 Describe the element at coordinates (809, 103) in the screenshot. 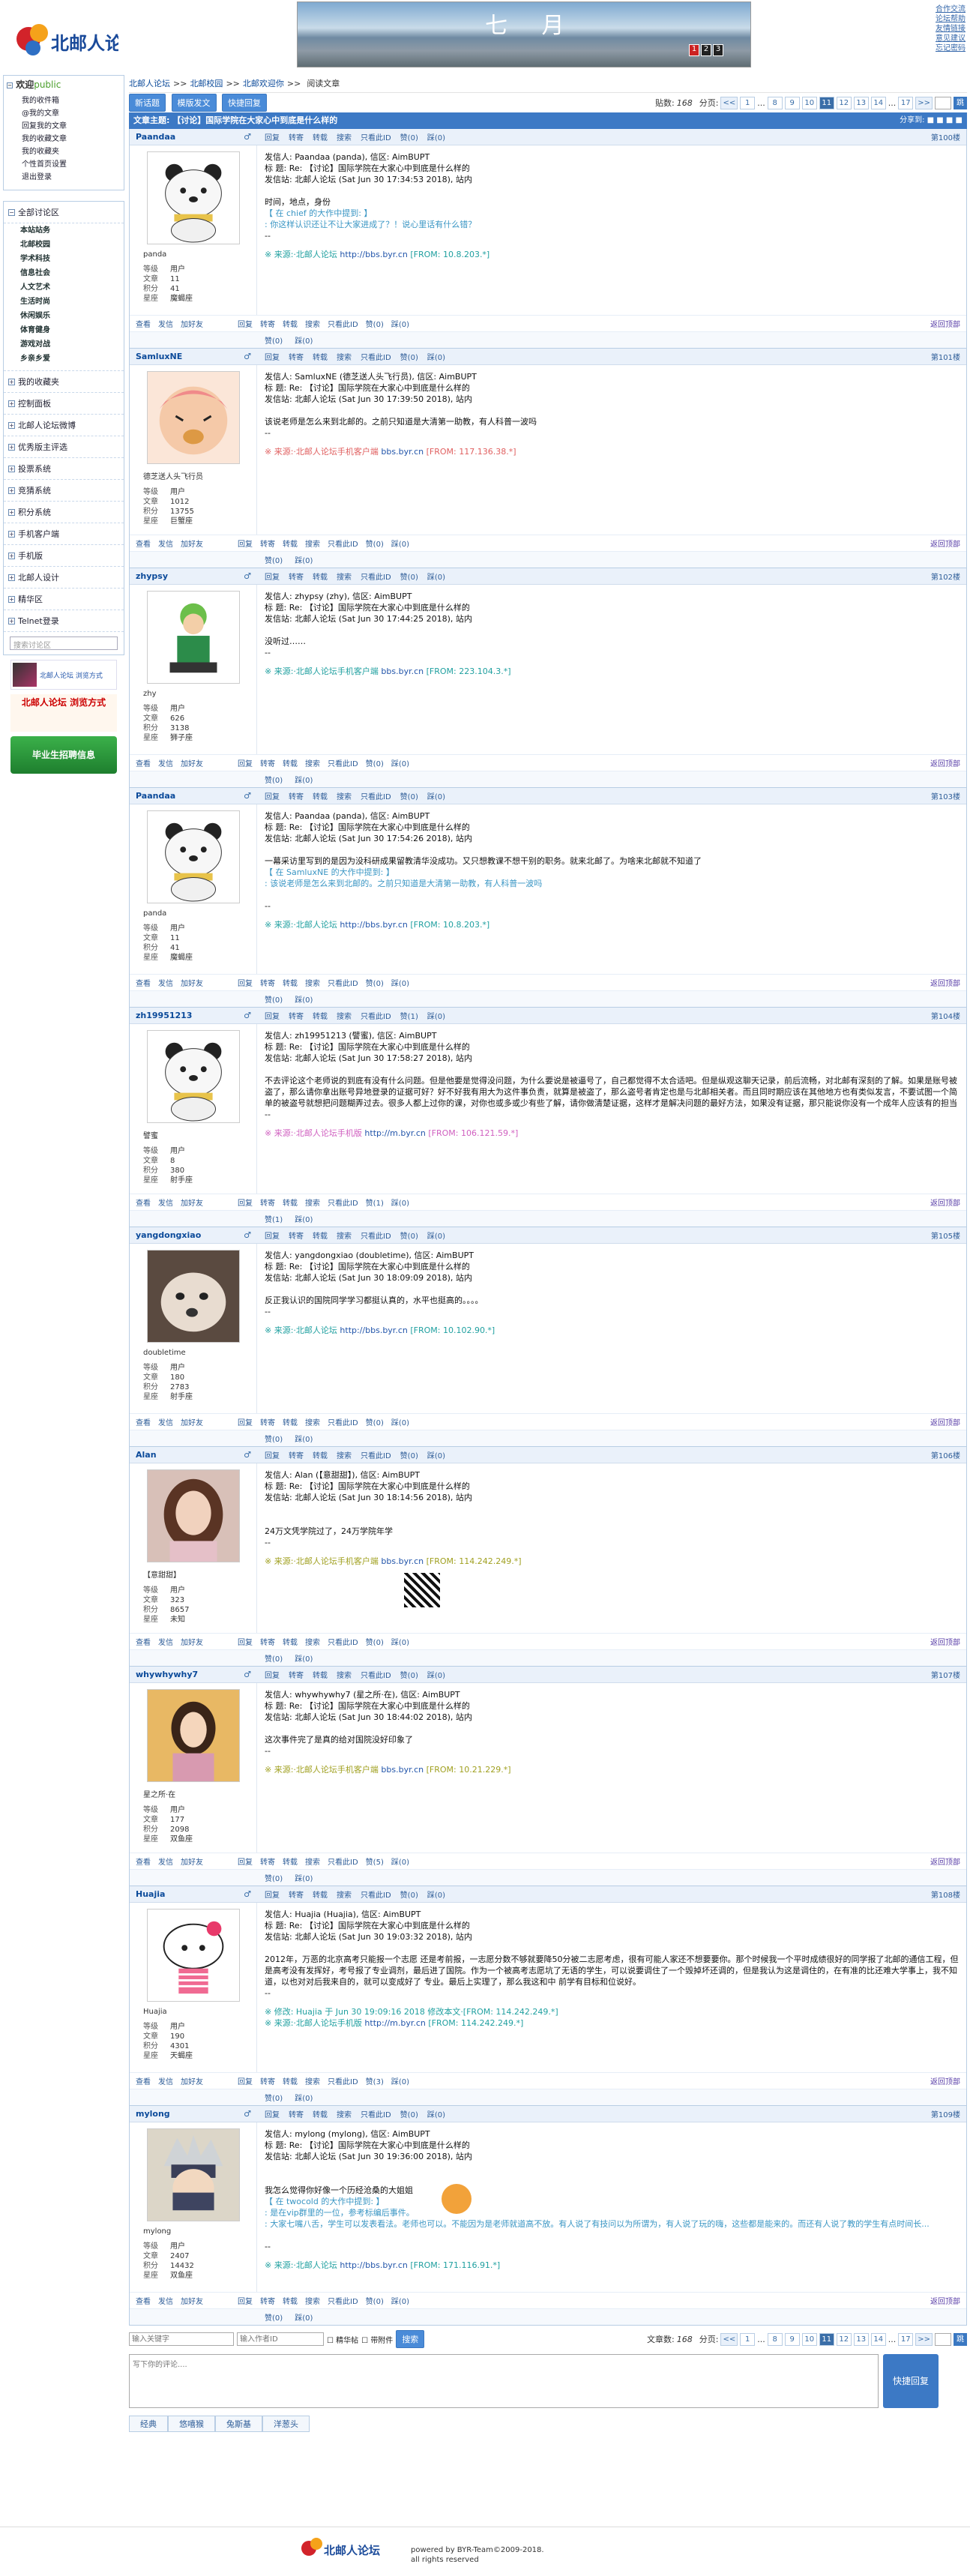

I see `page-link: 10` at that location.